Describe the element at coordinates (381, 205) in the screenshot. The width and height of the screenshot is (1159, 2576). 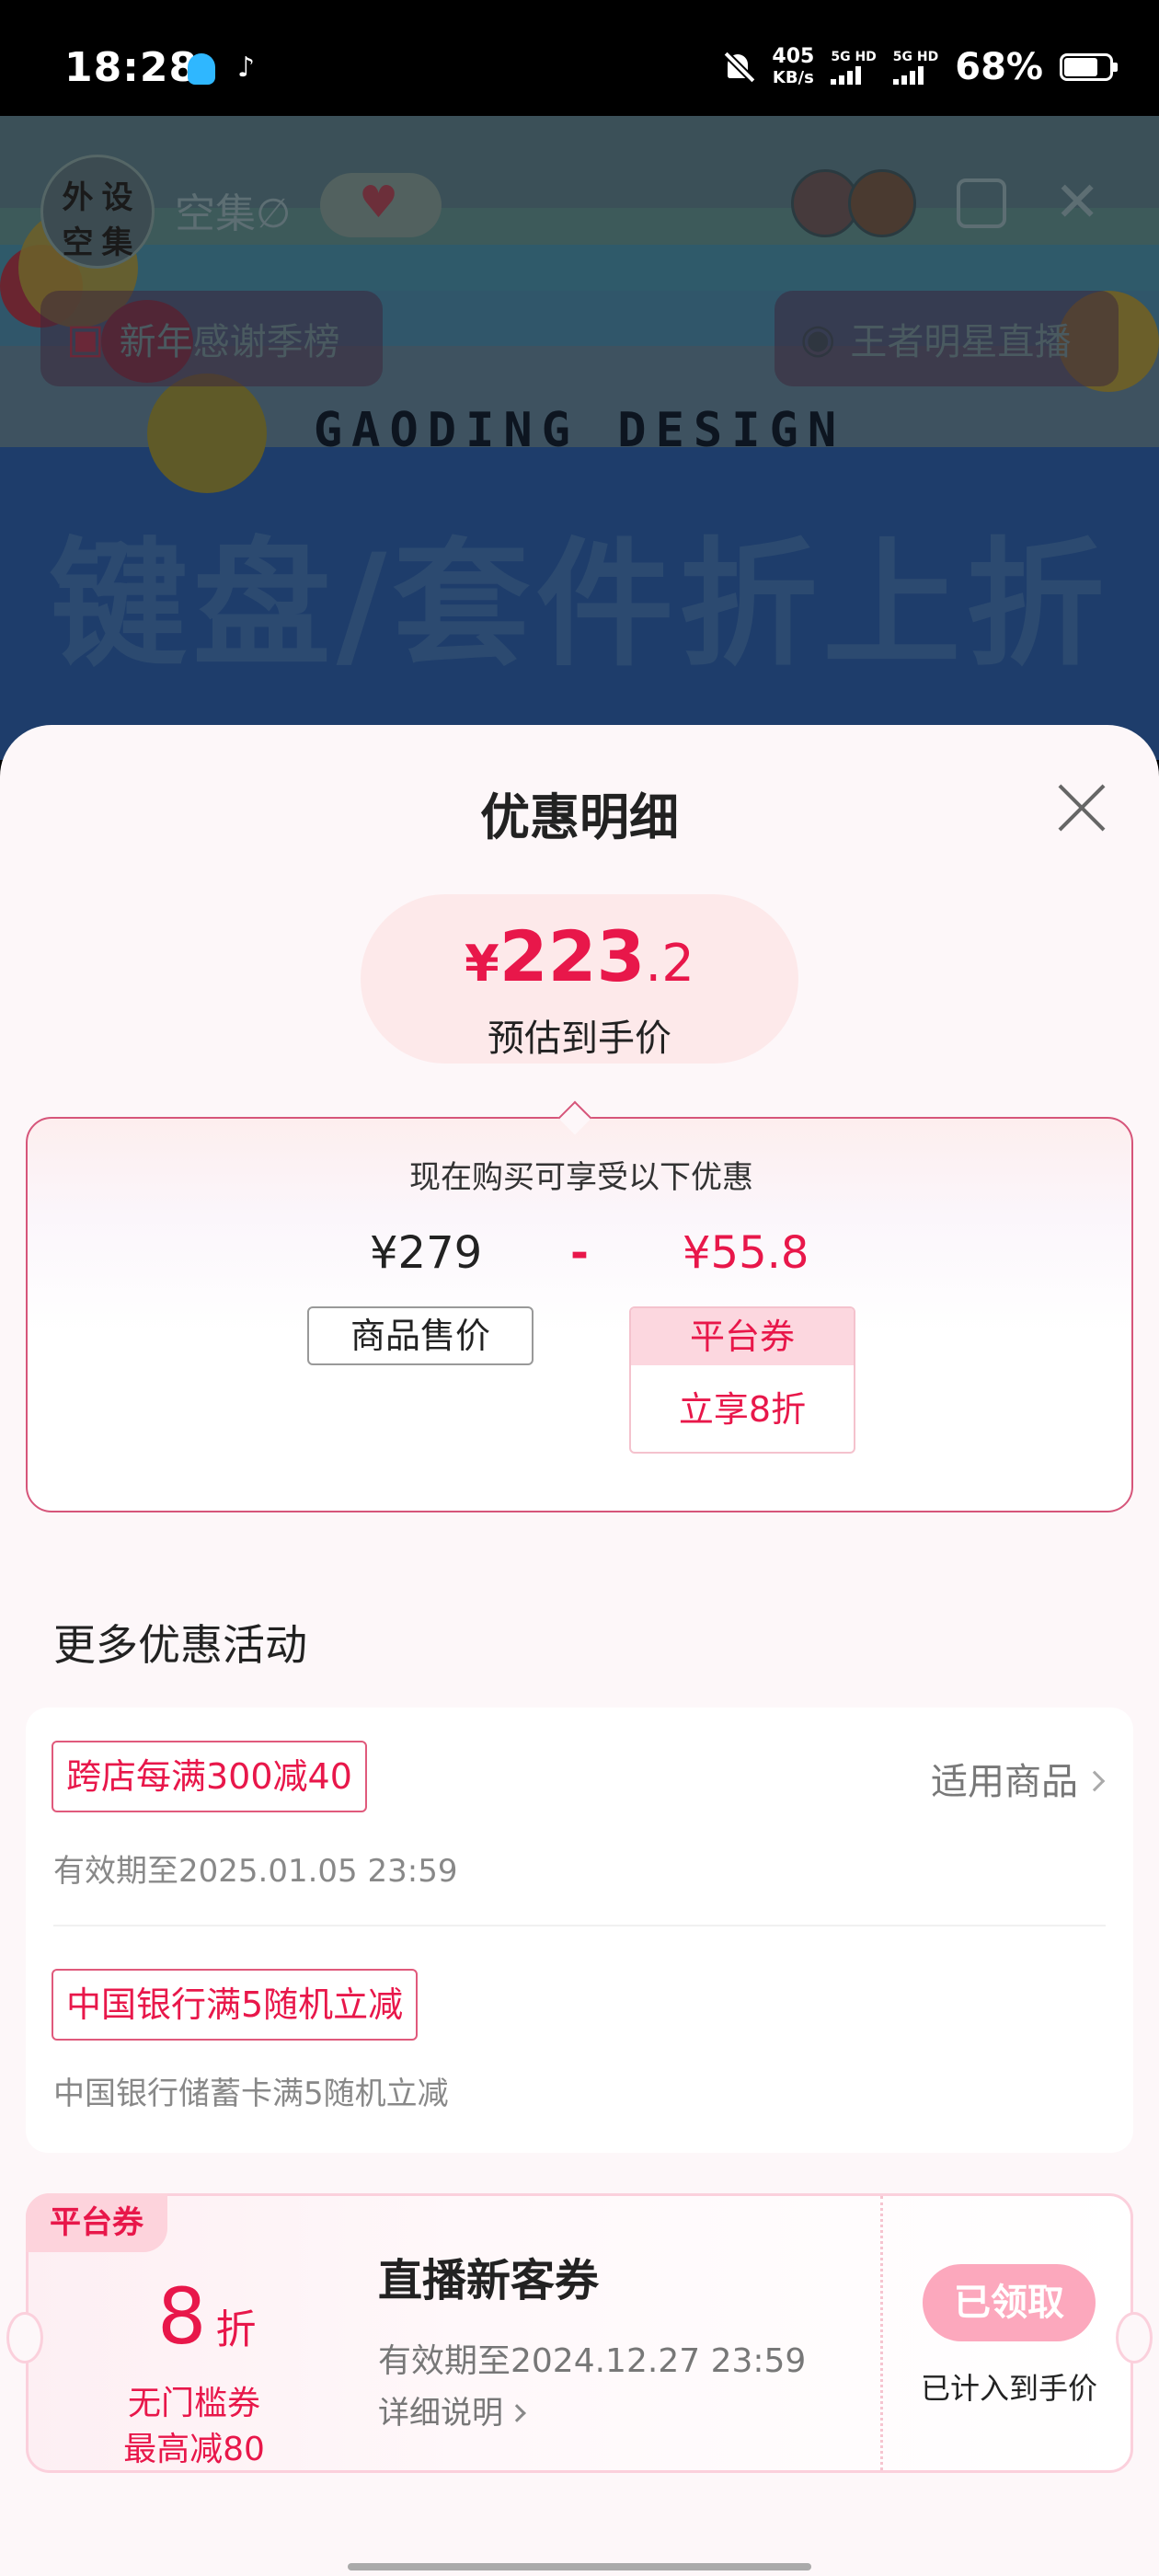
I see `follow-heart-button` at that location.